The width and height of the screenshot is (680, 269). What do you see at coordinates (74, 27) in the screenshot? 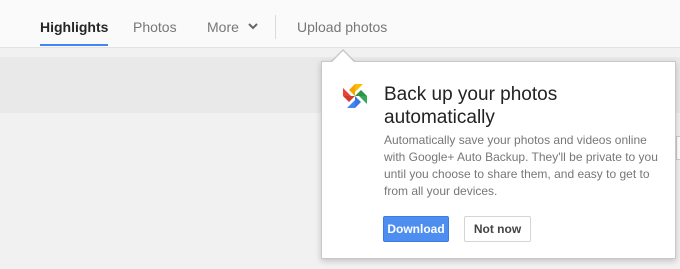
I see `tab-highlights-label: Highlights` at bounding box center [74, 27].